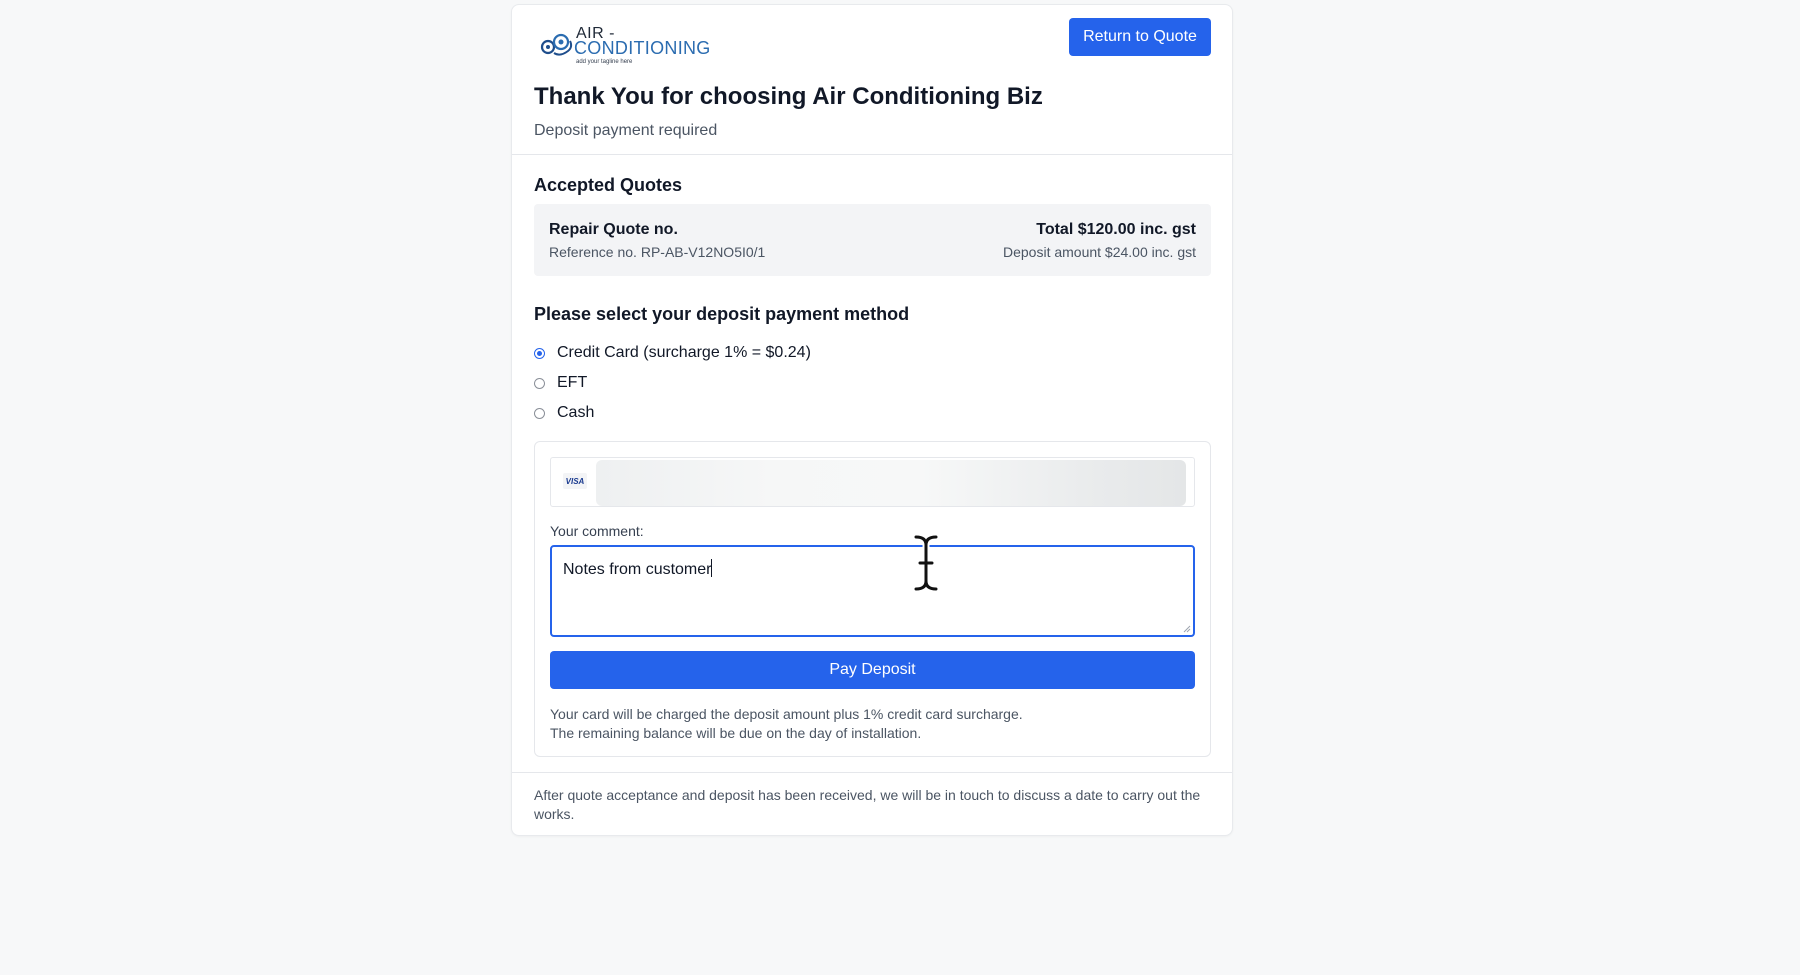  I want to click on swirl-logo-icon, so click(556, 44).